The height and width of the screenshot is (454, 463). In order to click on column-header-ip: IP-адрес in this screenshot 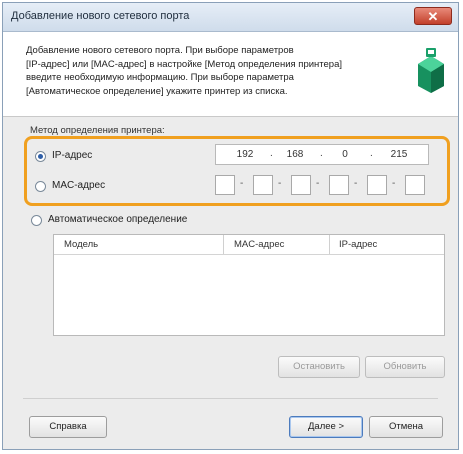, I will do `click(358, 244)`.